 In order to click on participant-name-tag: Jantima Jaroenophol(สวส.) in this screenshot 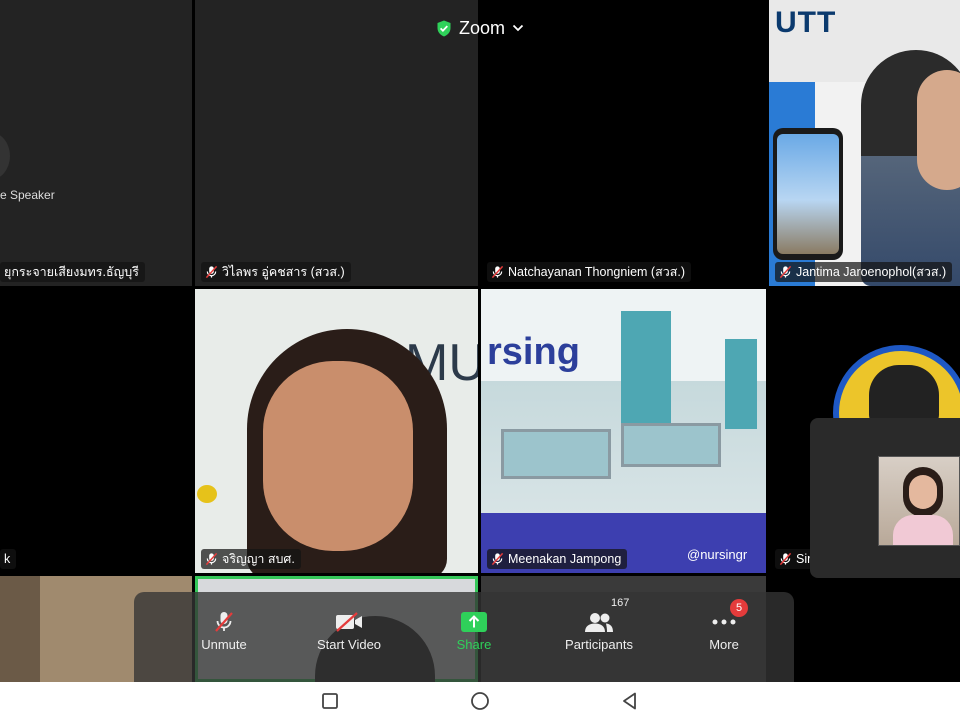, I will do `click(864, 272)`.